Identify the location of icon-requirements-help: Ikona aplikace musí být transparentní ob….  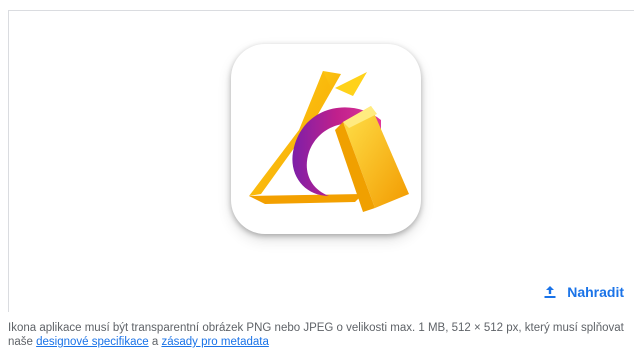
(318, 335).